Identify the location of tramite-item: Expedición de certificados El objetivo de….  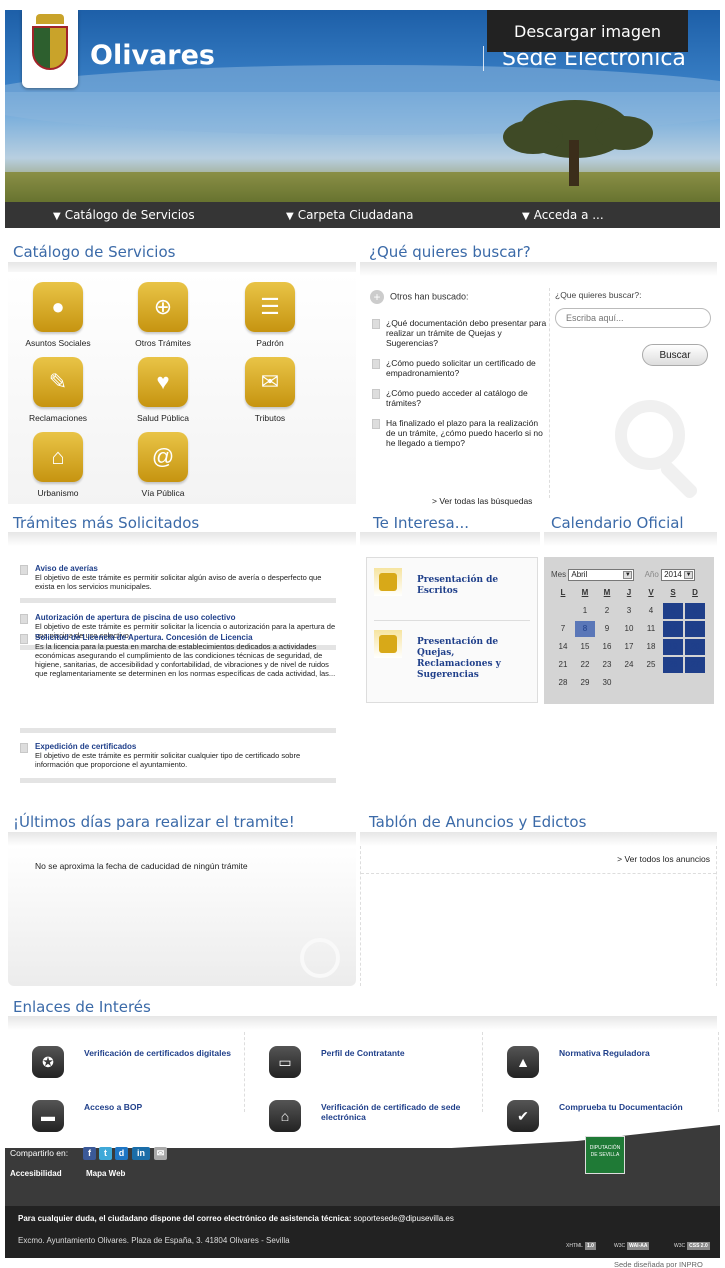
(180, 755).